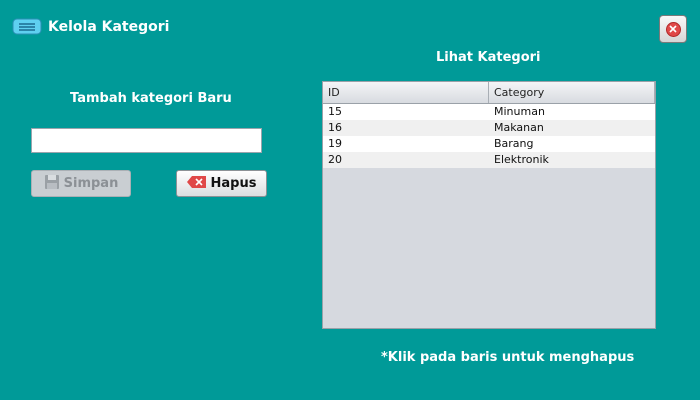  I want to click on table-row: 20 Elektronik, so click(489, 160).